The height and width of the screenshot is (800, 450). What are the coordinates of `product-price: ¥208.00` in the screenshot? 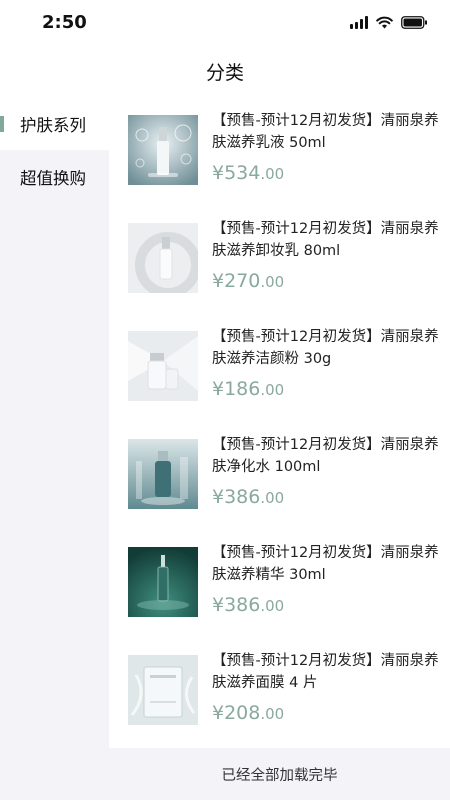 It's located at (248, 713).